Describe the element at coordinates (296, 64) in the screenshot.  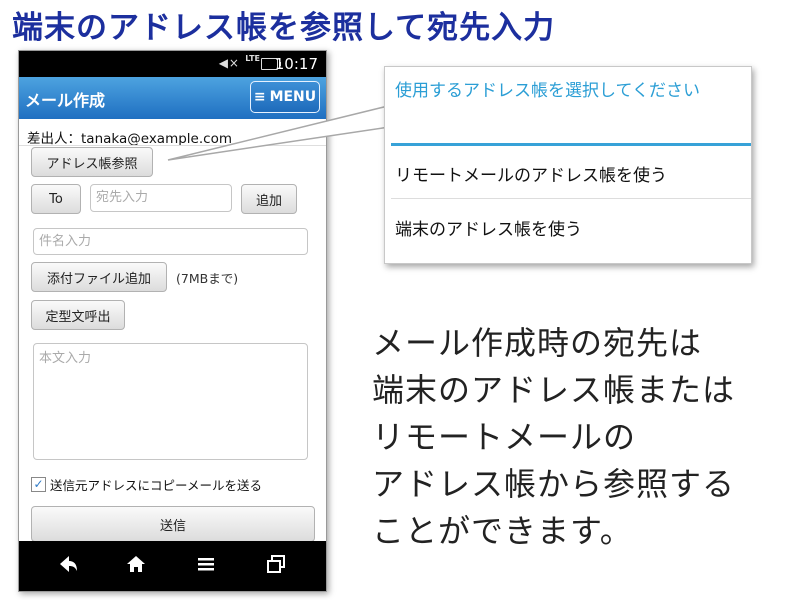
I see `clock: 10:17` at that location.